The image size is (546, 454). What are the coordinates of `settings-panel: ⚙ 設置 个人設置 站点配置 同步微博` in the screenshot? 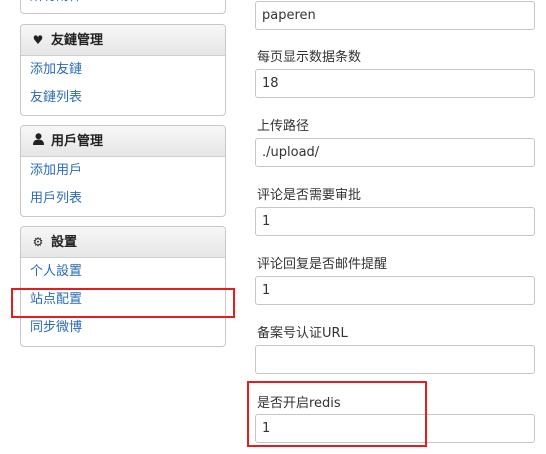 It's located at (123, 286).